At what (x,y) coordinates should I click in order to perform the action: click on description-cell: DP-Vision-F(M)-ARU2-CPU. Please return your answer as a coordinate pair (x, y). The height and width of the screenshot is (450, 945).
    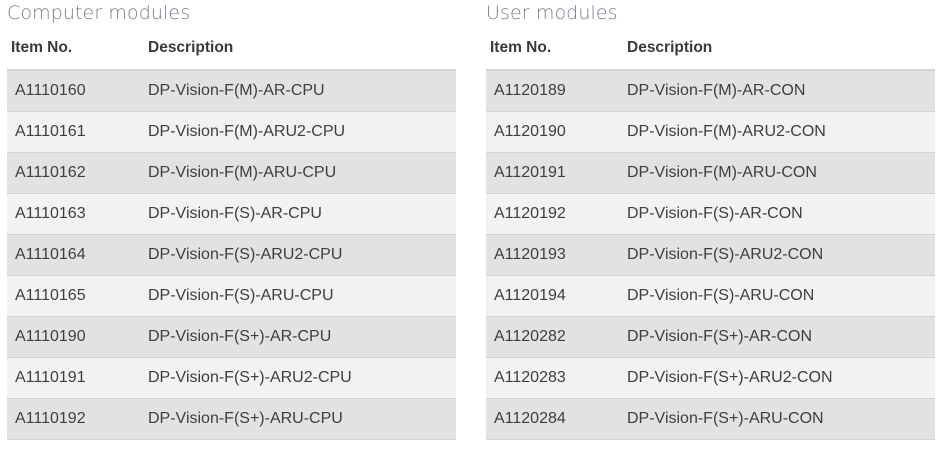
    Looking at the image, I should click on (298, 132).